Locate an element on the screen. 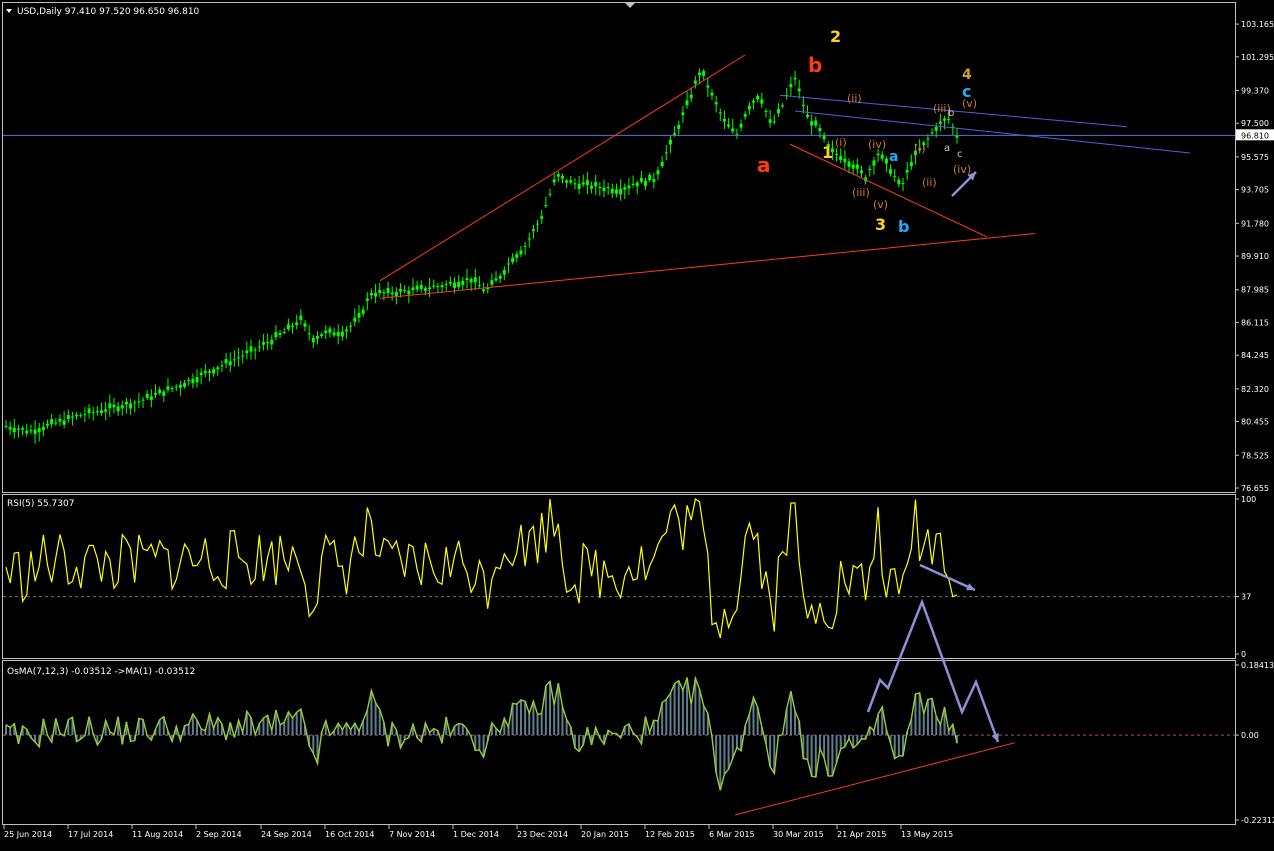 The width and height of the screenshot is (1274, 851). rsi-tick-label: 100 is located at coordinates (1248, 499).